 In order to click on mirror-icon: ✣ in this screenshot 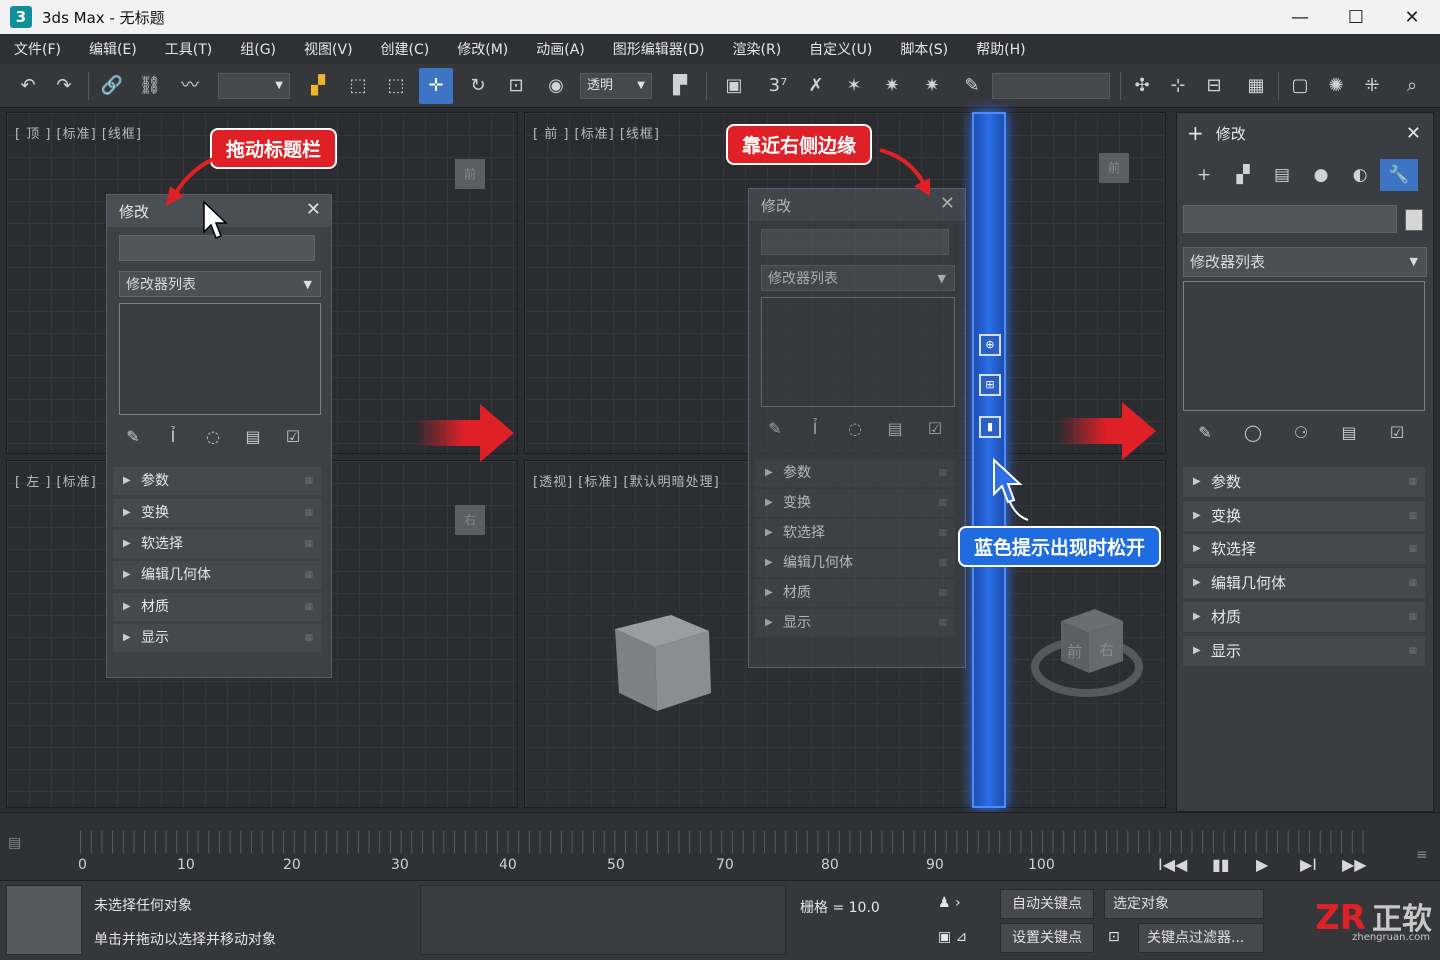, I will do `click(1142, 86)`.